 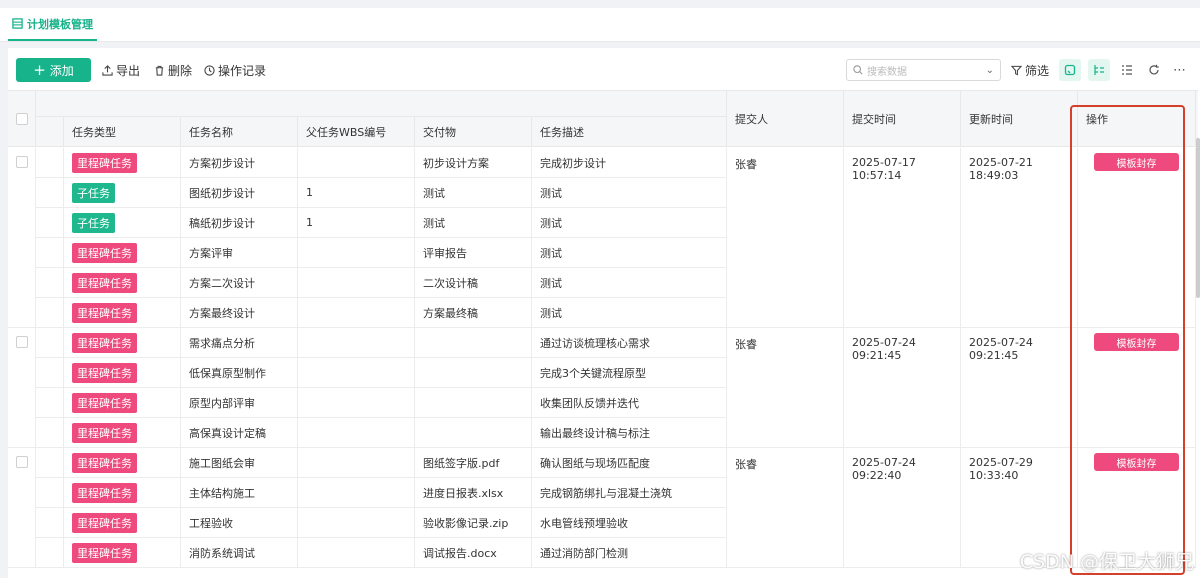 I want to click on cell-update-time: 2025-07-21 18:49:03, so click(x=1019, y=238).